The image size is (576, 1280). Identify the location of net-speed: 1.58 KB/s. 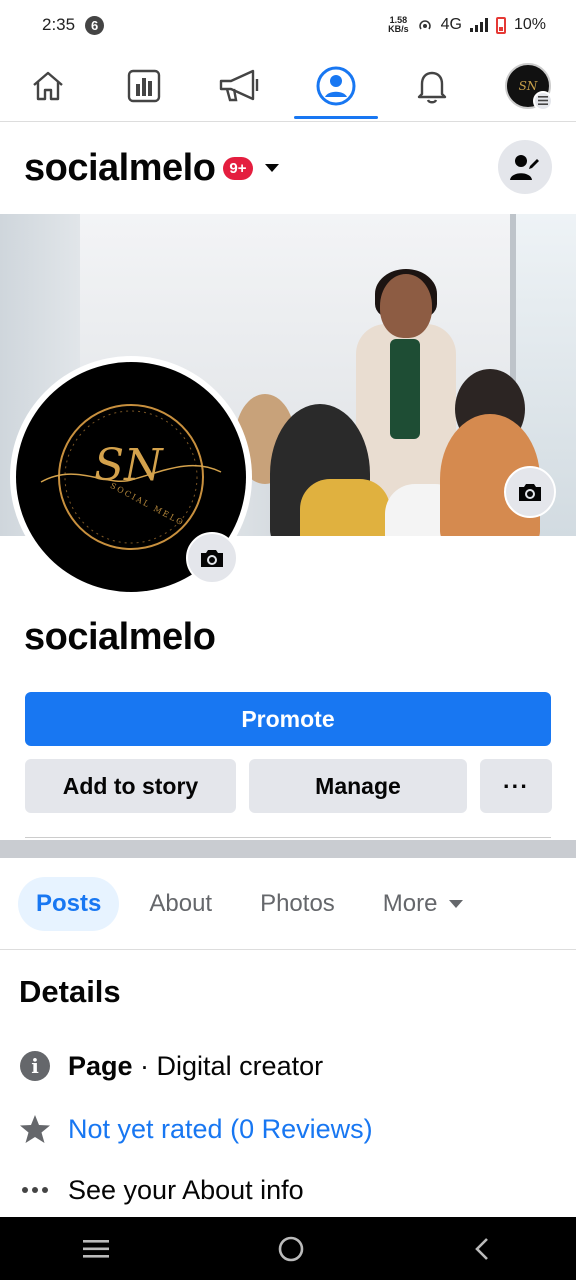
(398, 25).